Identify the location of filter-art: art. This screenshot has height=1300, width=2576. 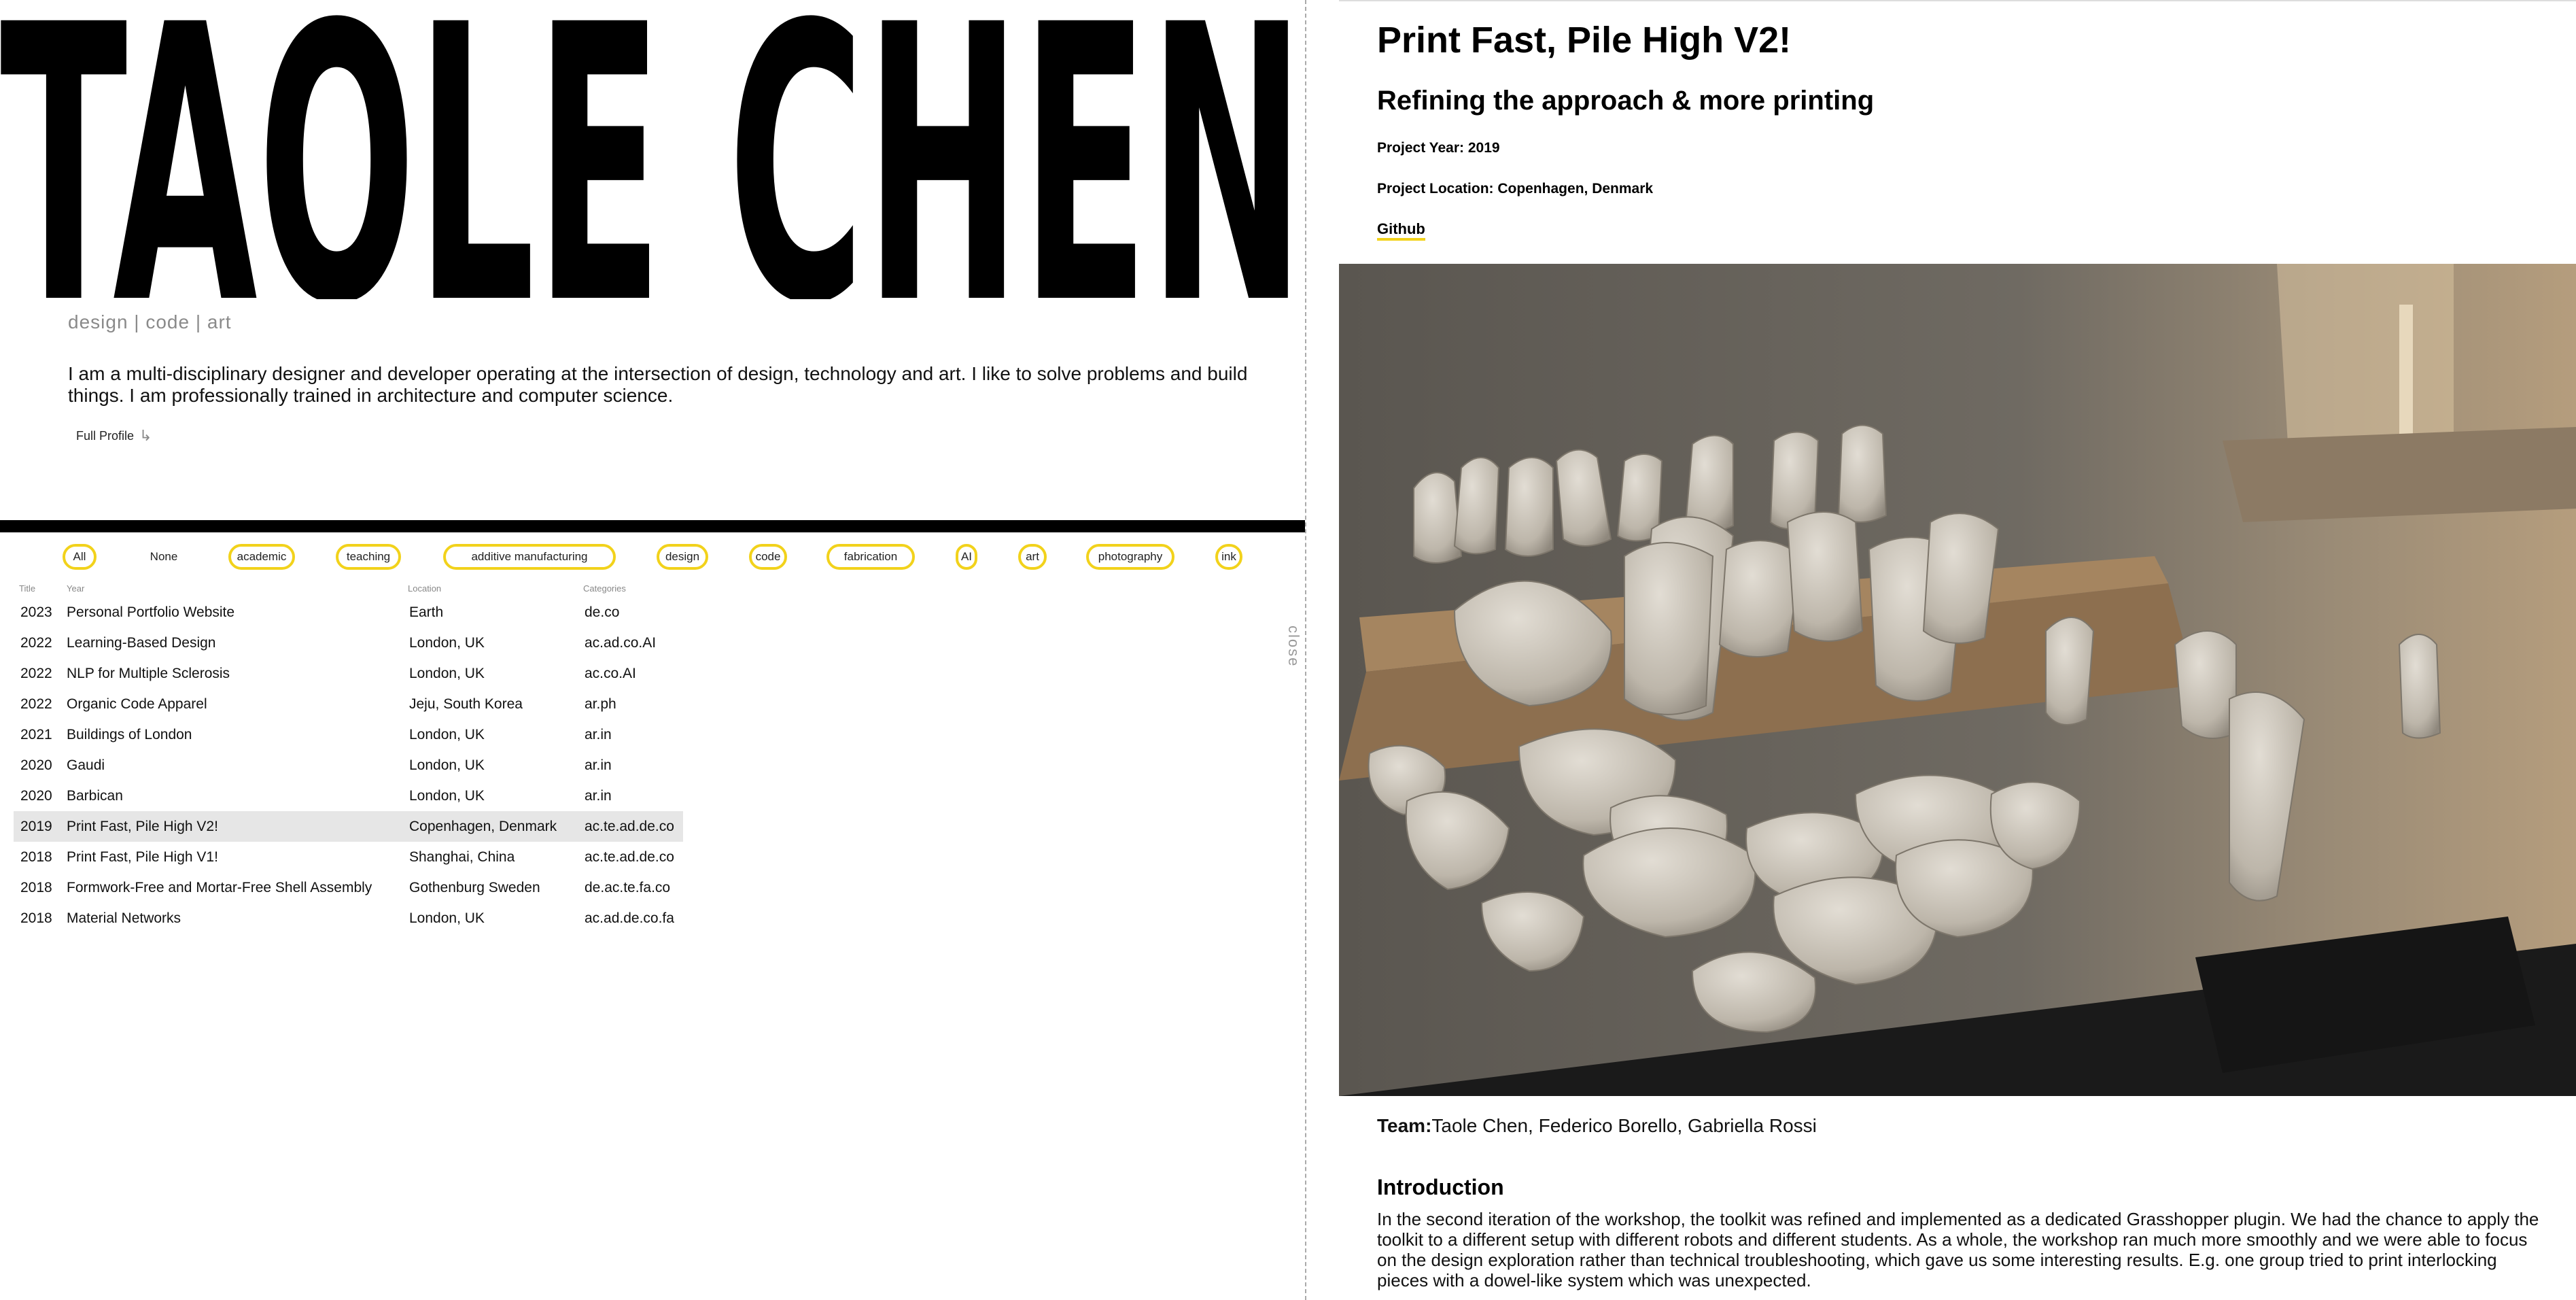
(1032, 557).